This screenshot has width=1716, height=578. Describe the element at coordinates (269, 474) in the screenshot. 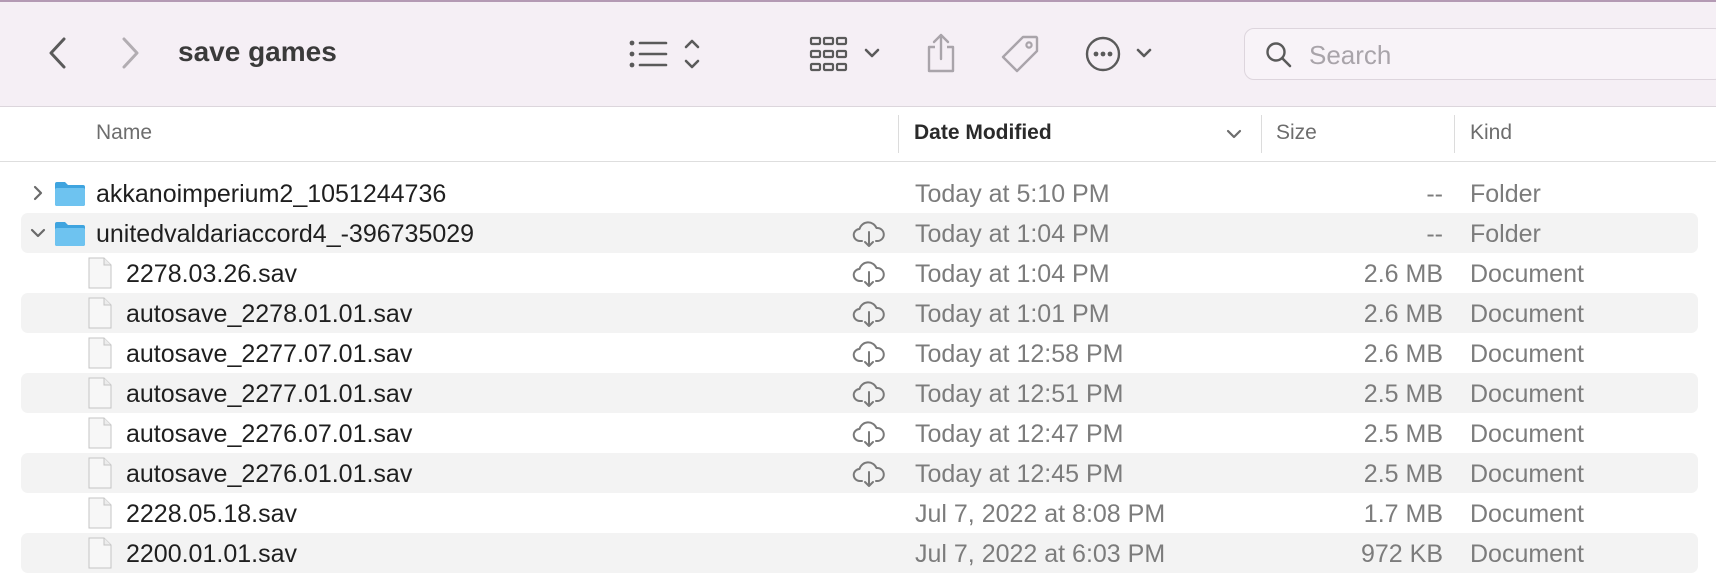

I see `file-name: autosave_2276.01.01.sav` at that location.